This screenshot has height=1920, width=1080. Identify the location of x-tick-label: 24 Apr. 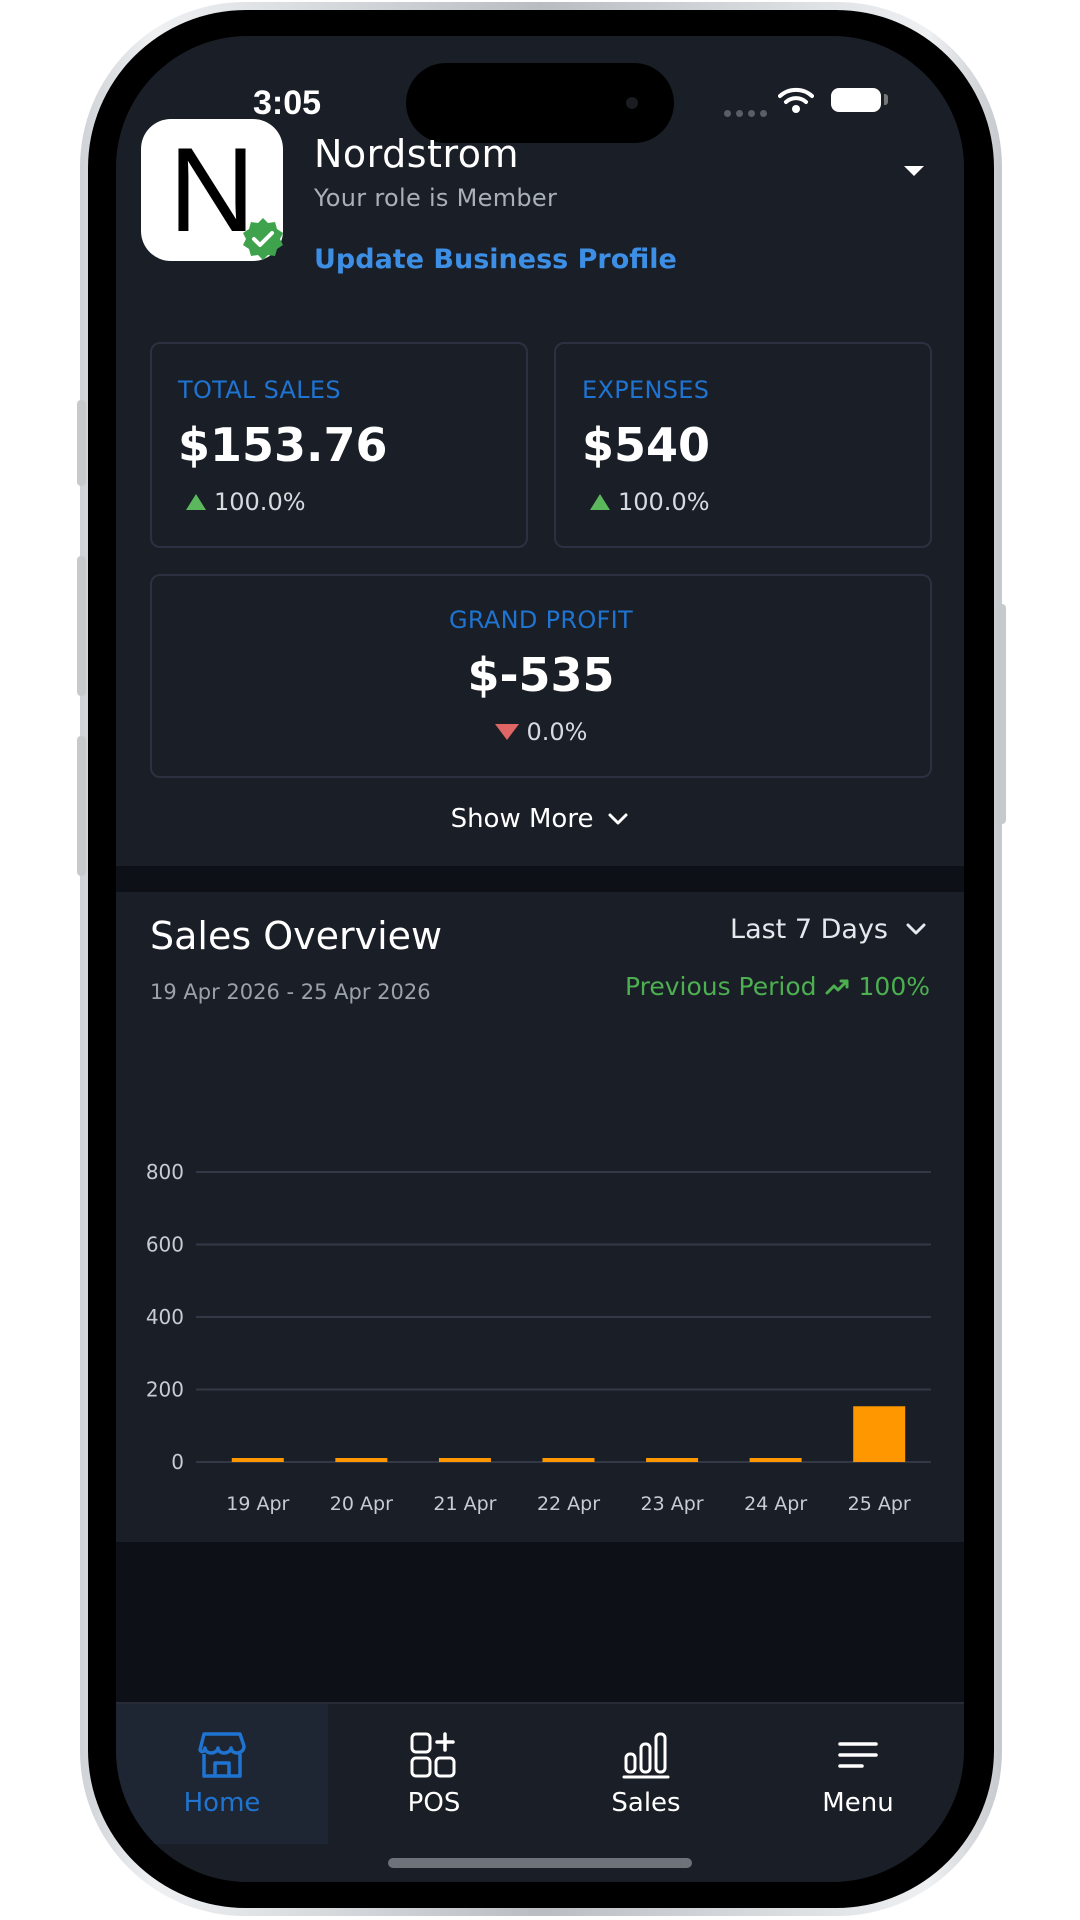
(775, 1504).